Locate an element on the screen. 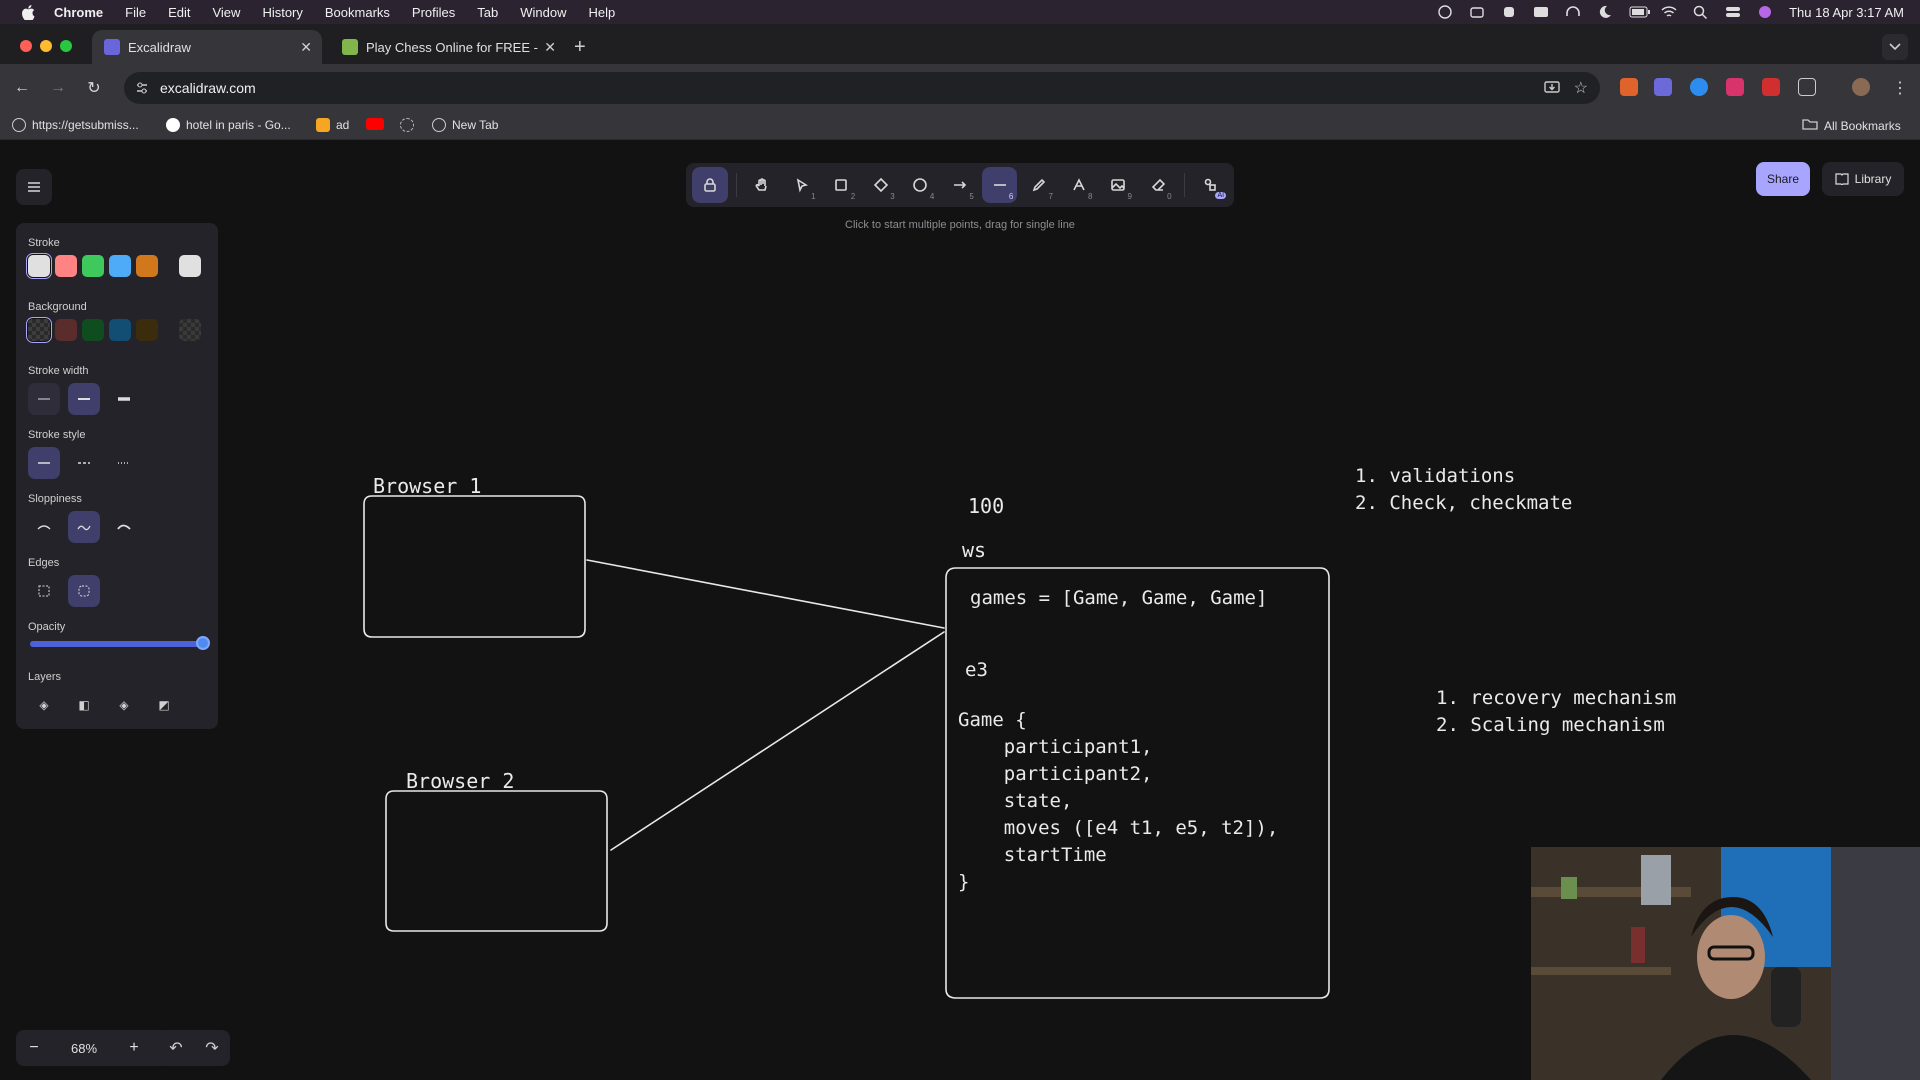  send-to-back-icon: ◈ is located at coordinates (44, 705).